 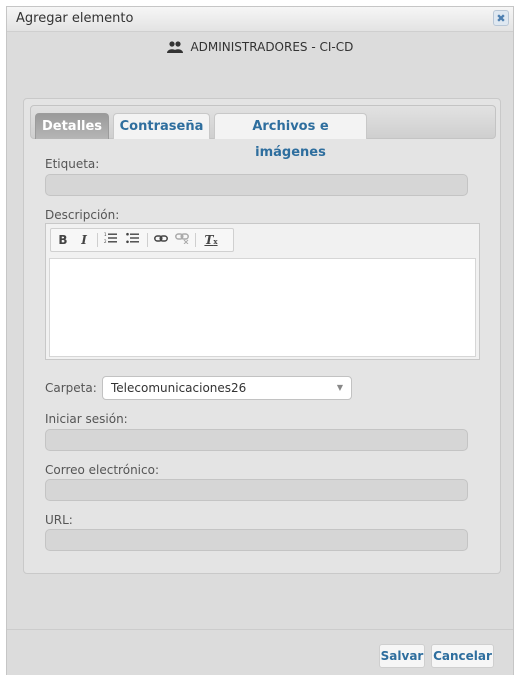 I want to click on tab-password: Contraseña, so click(x=161, y=126).